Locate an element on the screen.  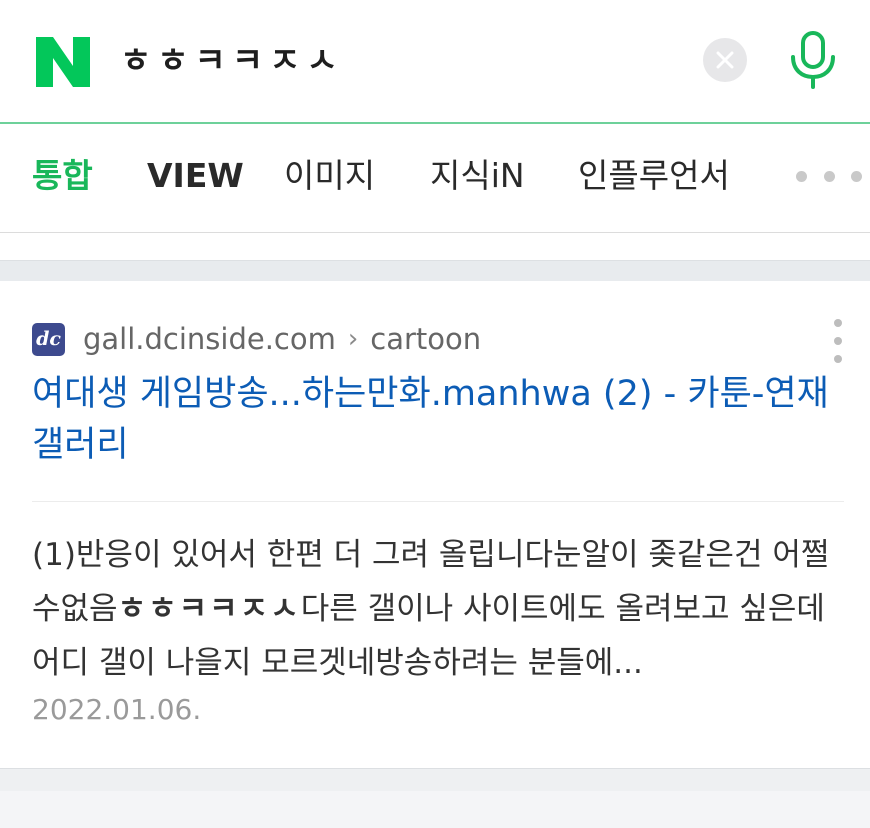
result-date: 2022.01.06. is located at coordinates (117, 709).